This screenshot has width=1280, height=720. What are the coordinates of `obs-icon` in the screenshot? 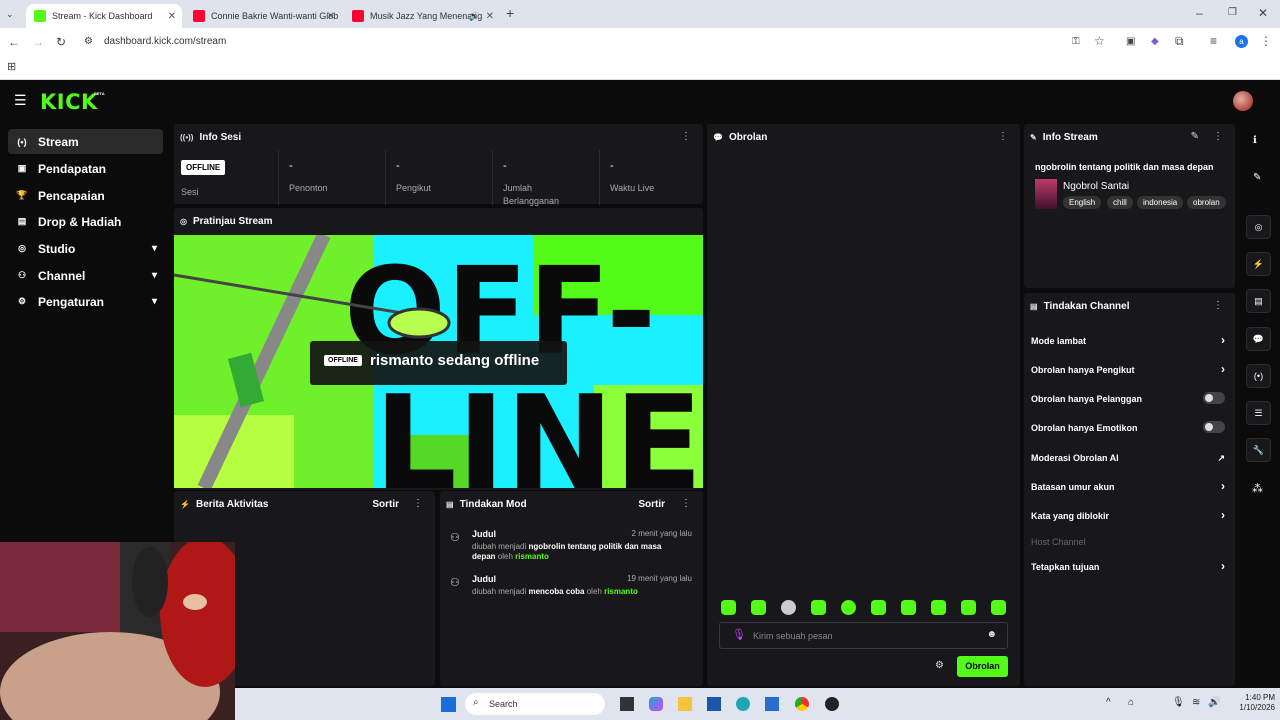 It's located at (832, 704).